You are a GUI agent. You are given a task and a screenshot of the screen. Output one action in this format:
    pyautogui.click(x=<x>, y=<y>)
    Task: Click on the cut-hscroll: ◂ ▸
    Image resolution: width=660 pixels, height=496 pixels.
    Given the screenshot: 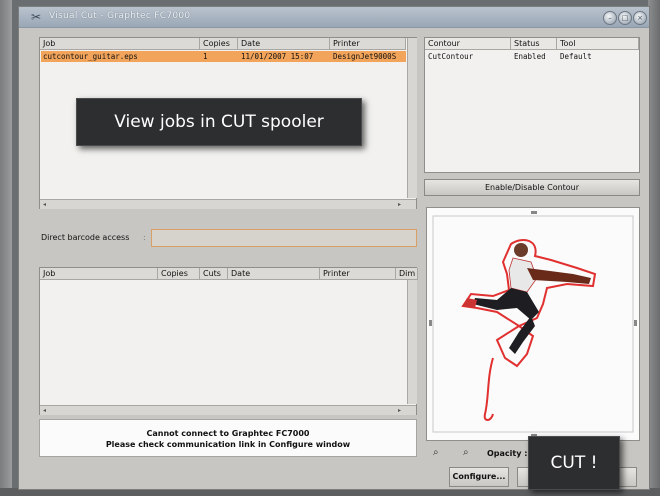 What is the action you would take?
    pyautogui.click(x=228, y=410)
    